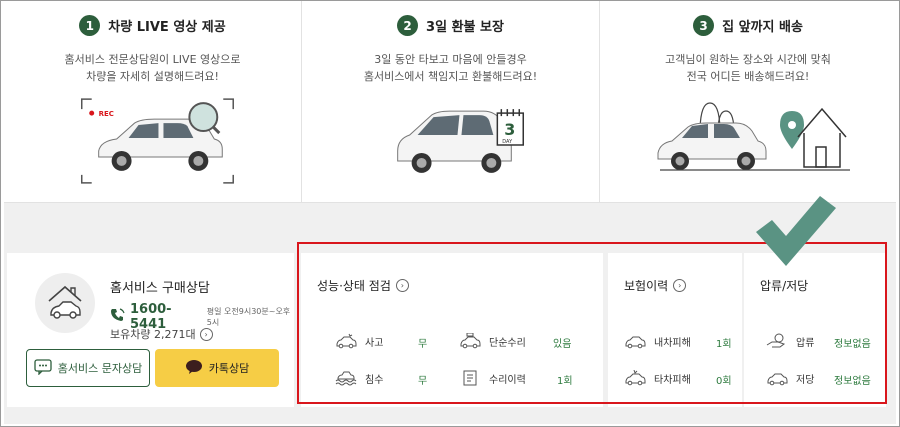 This screenshot has height=427, width=900. What do you see at coordinates (724, 381) in the screenshot?
I see `insurance-value-other-damage: 0회` at bounding box center [724, 381].